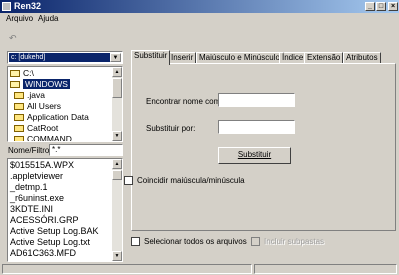 The height and width of the screenshot is (275, 399). What do you see at coordinates (31, 209) in the screenshot?
I see `file-item: 3KDTE.INI` at bounding box center [31, 209].